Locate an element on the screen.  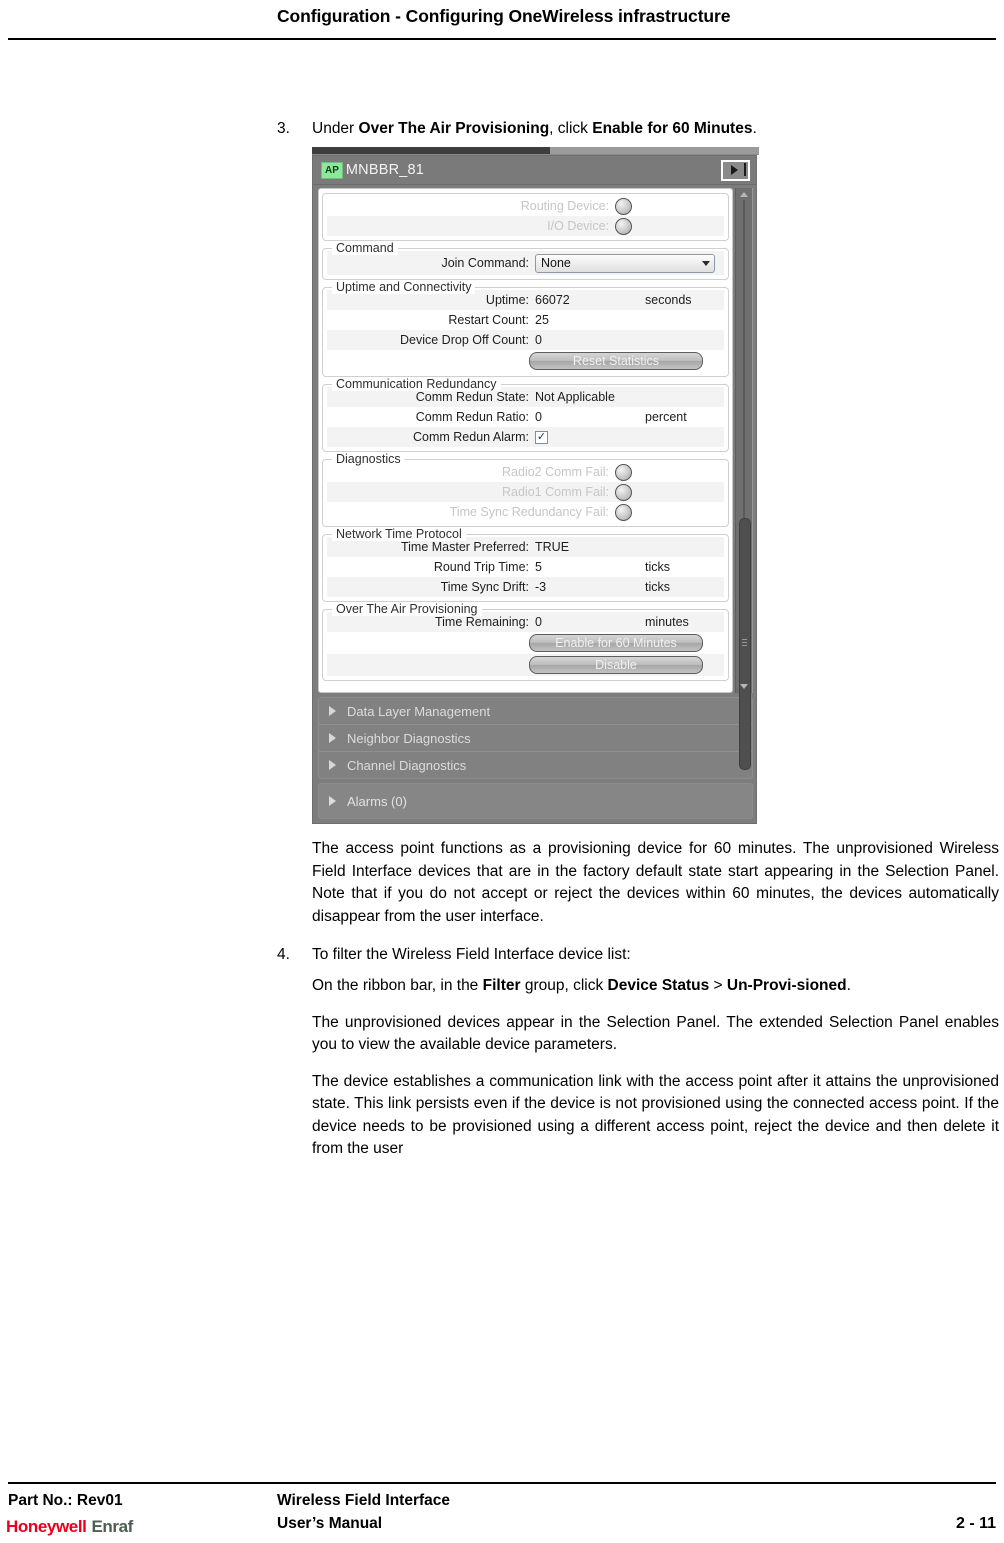
filter-bold-filter: Filter is located at coordinates (501, 985).